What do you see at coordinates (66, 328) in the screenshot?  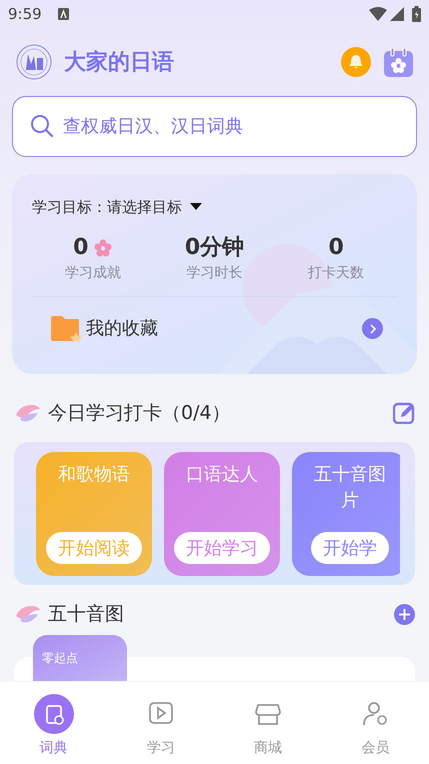 I see `folder-icon` at bounding box center [66, 328].